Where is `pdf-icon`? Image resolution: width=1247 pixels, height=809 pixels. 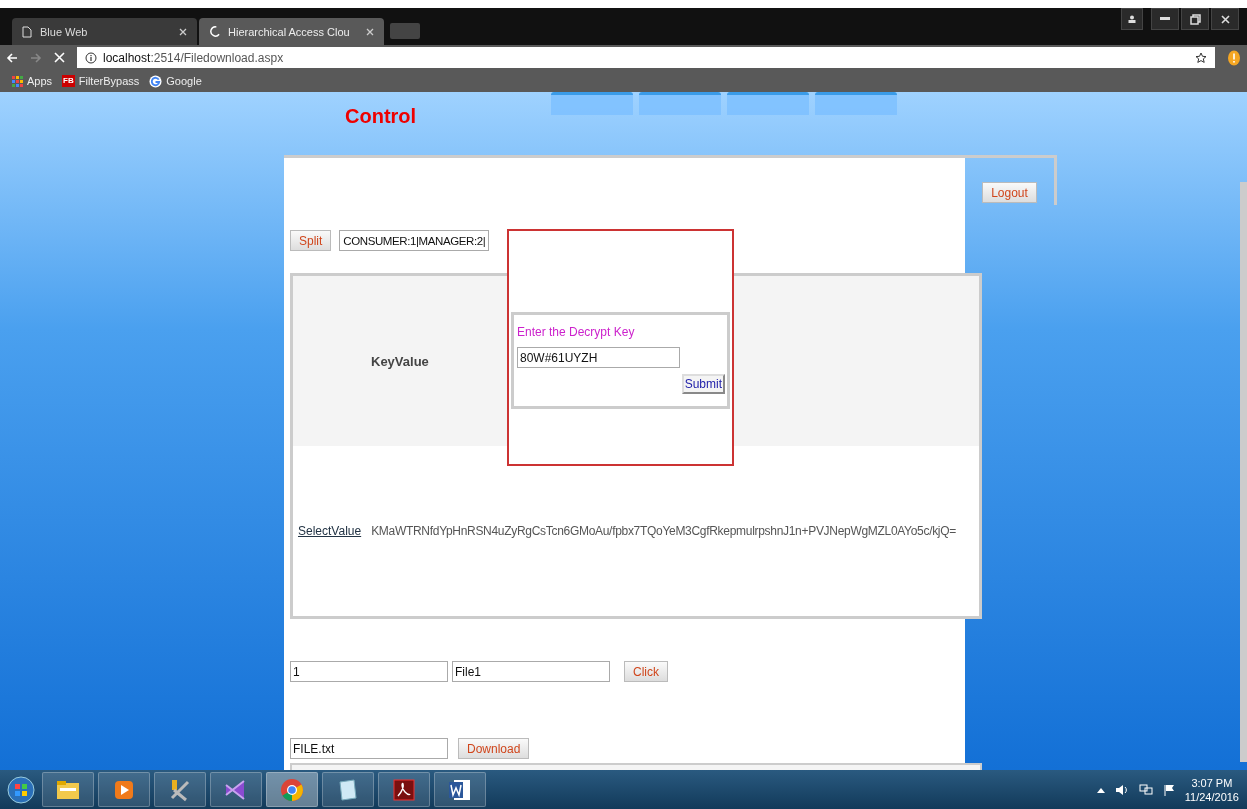
pdf-icon is located at coordinates (404, 789).